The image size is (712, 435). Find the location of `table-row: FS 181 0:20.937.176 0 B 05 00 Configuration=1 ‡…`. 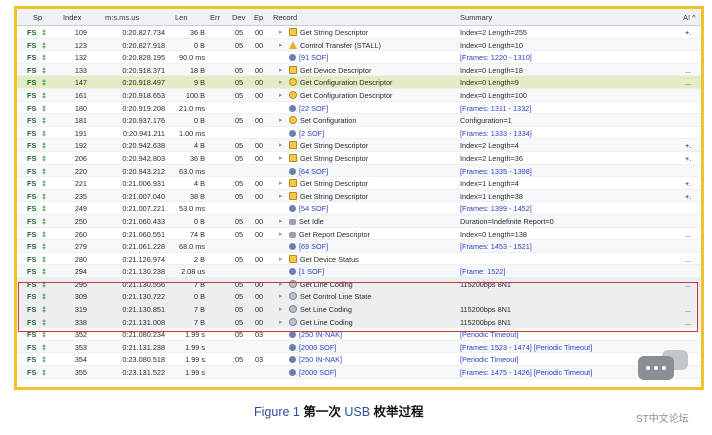

table-row: FS 181 0:20.937.176 0 B 05 00 Configuration=1 ‡… is located at coordinates (359, 120).